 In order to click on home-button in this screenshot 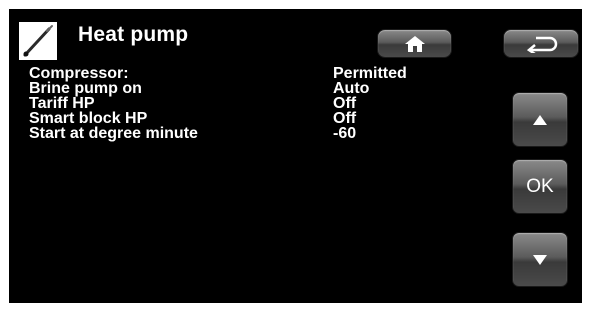, I will do `click(414, 43)`.